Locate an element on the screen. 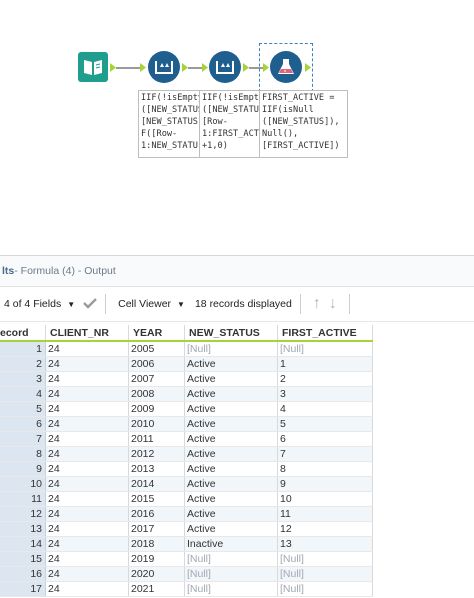 This screenshot has width=474, height=598. table-row: 6 24 2010 Active 5 is located at coordinates (186, 424).